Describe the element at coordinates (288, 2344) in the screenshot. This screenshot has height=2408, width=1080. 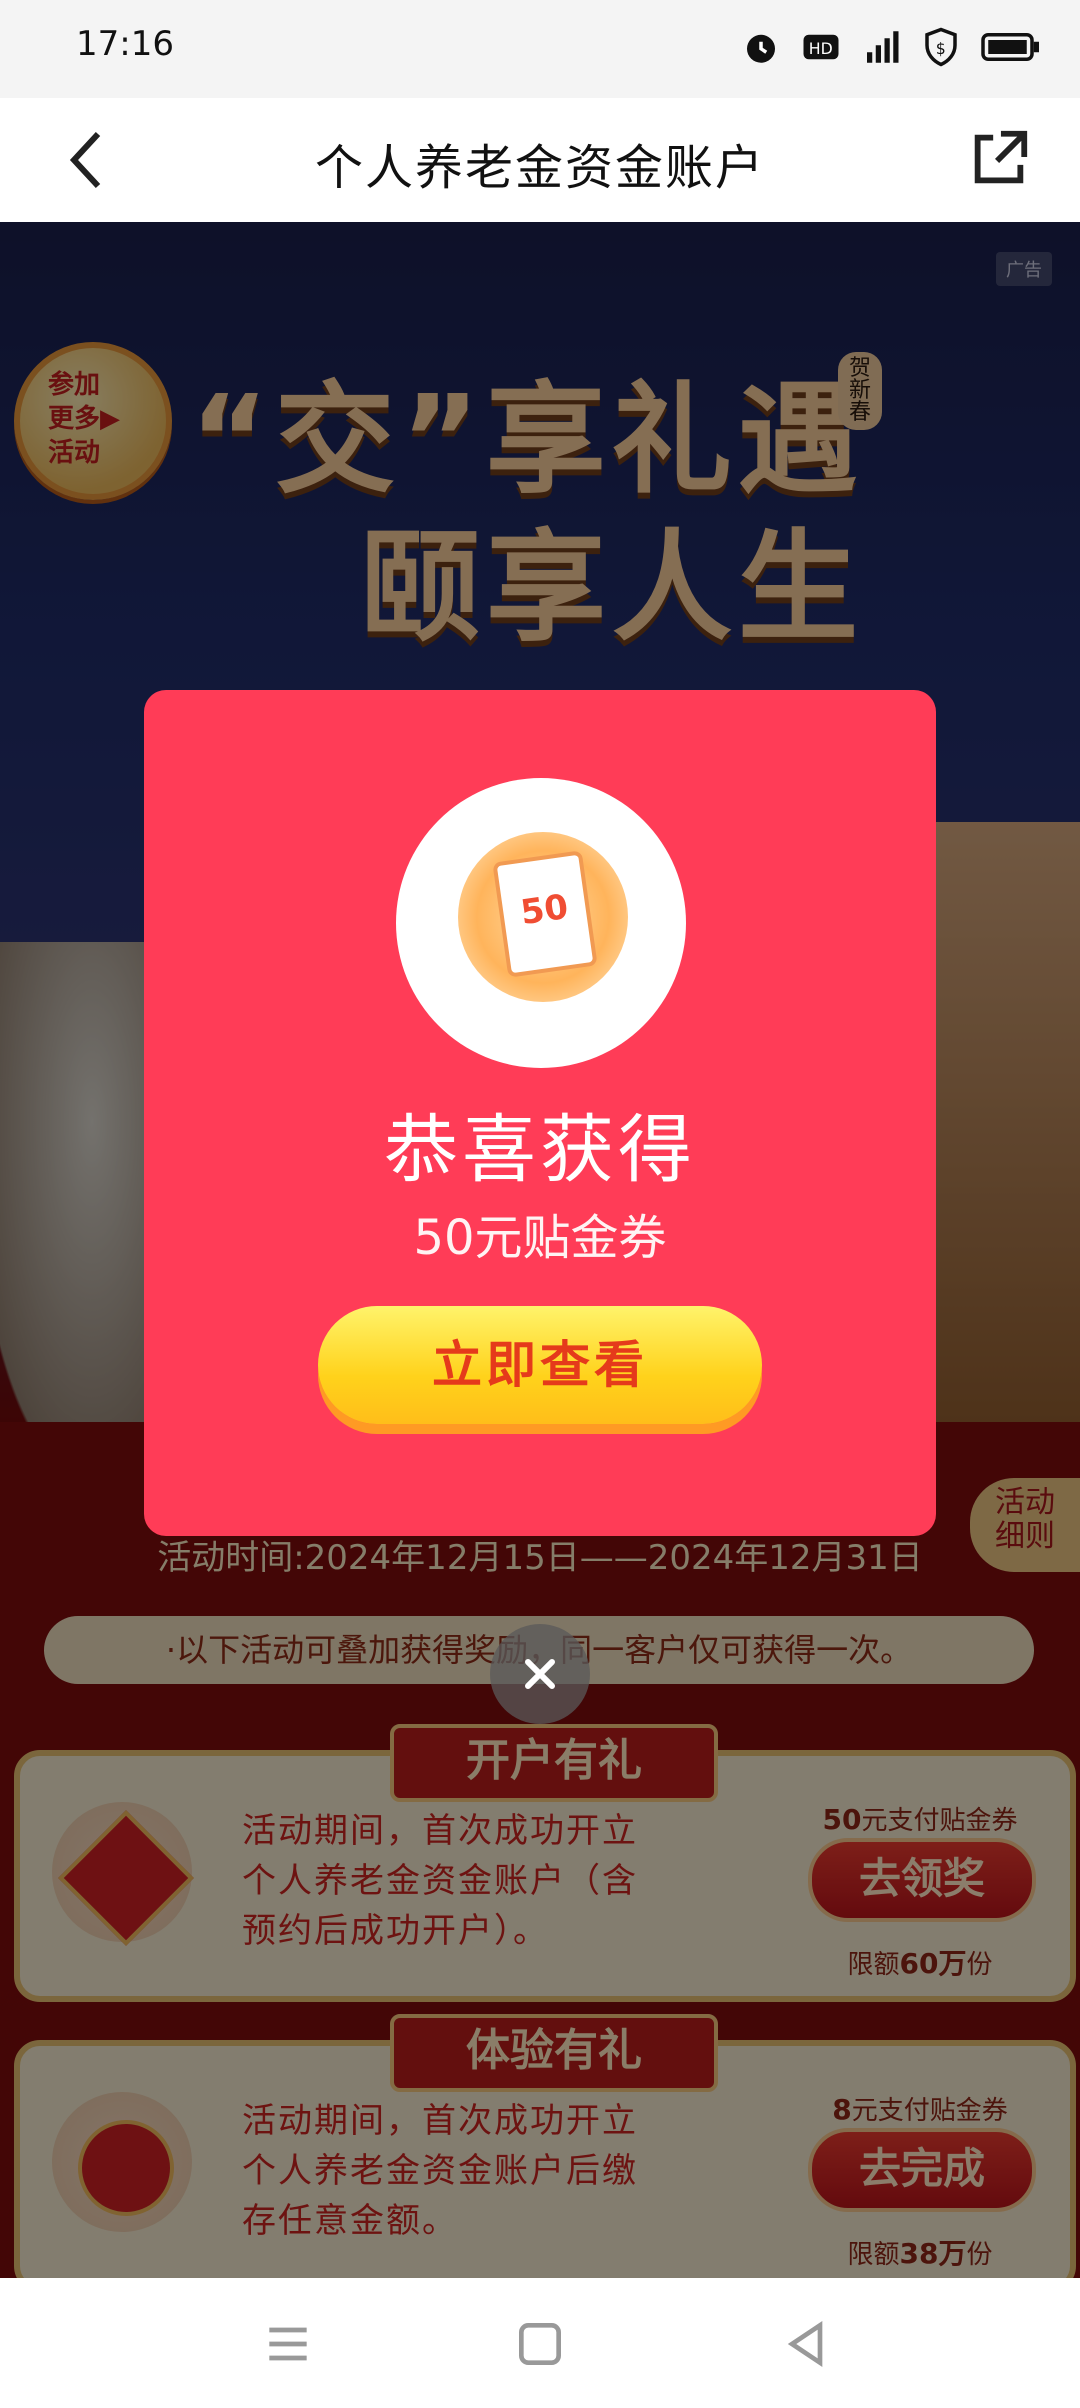
I see `menu-icon` at that location.